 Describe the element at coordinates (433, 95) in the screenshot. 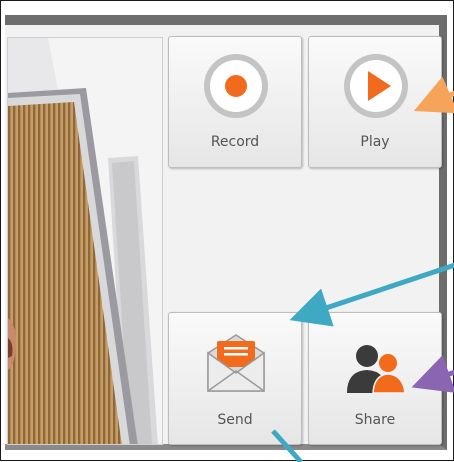

I see `annotation-arrow-orange` at that location.